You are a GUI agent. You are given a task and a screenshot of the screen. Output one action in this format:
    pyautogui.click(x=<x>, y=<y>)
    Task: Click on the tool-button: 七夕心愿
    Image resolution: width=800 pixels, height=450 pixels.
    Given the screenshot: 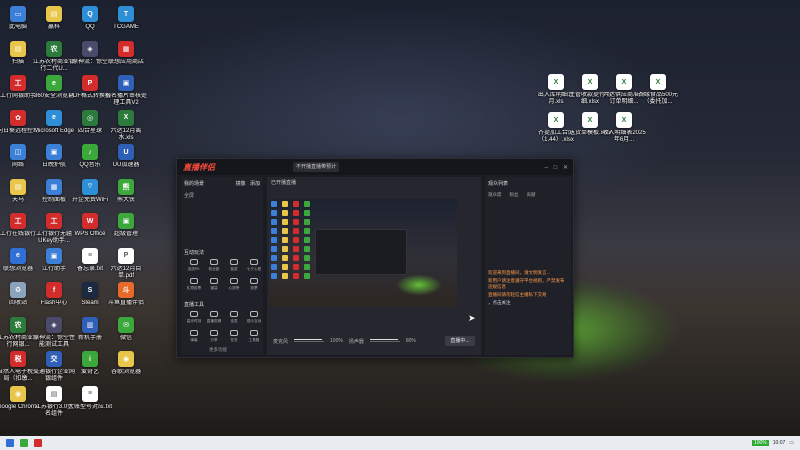 What is the action you would take?
    pyautogui.click(x=253, y=267)
    